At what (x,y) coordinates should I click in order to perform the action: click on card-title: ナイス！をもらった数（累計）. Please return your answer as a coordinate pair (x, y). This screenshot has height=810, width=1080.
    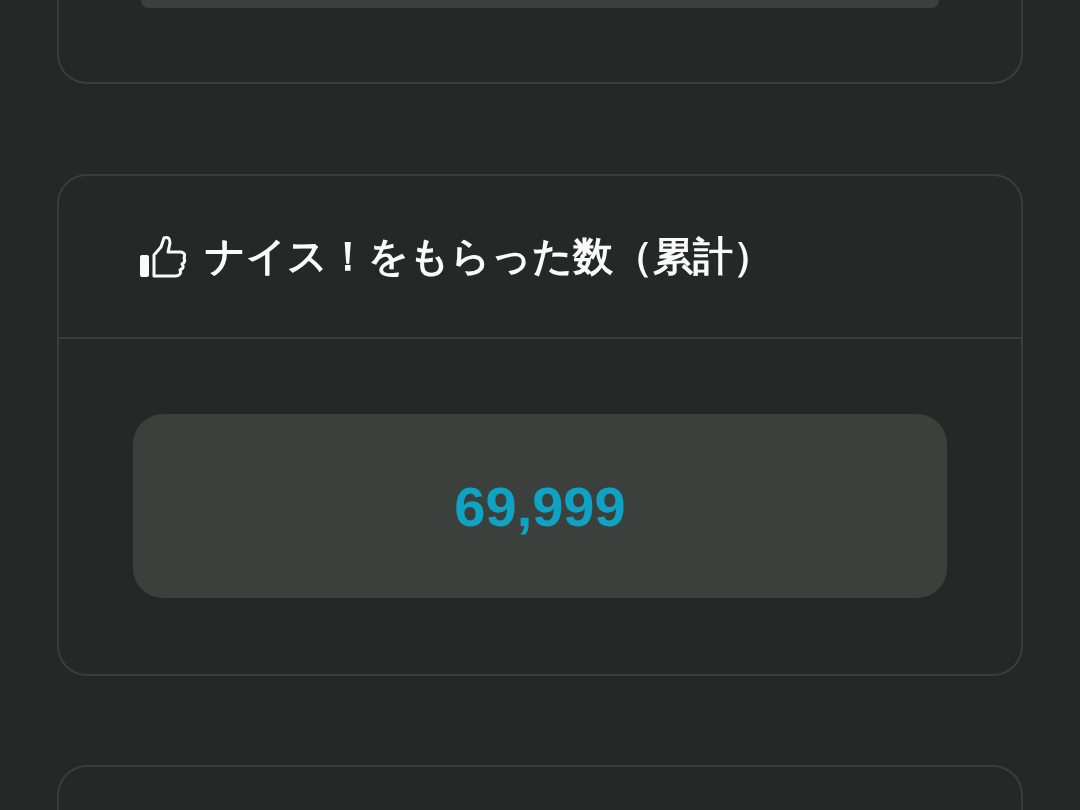
    Looking at the image, I should click on (489, 256).